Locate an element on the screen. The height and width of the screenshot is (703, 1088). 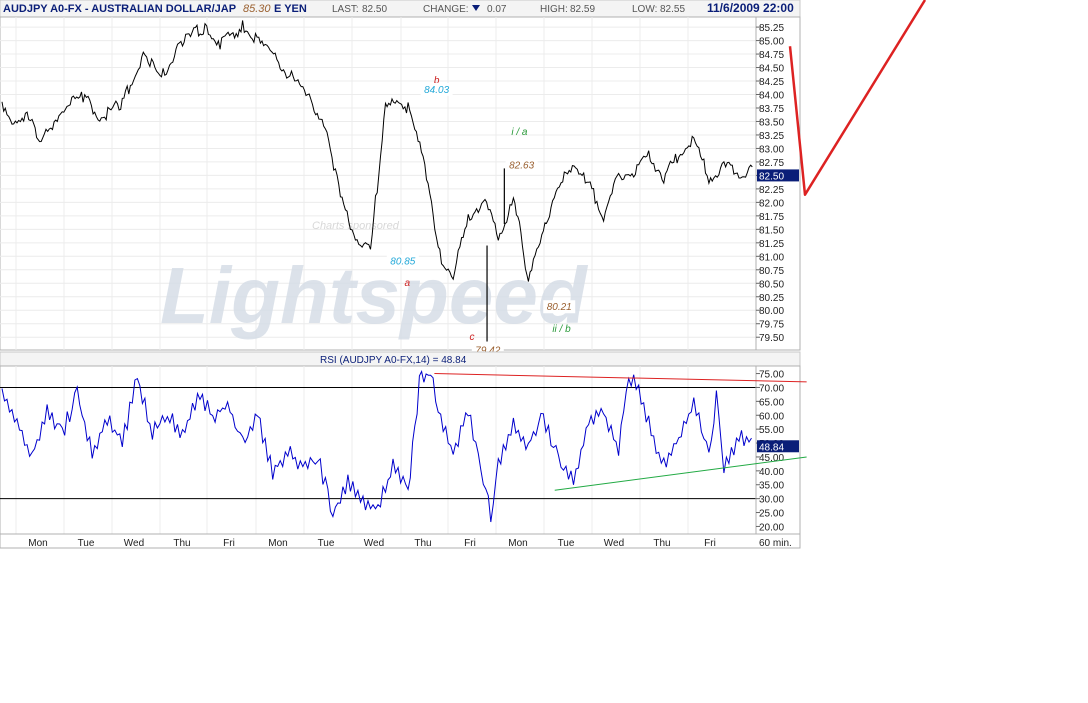
price-tick-label: 85.25 is located at coordinates (771, 28).